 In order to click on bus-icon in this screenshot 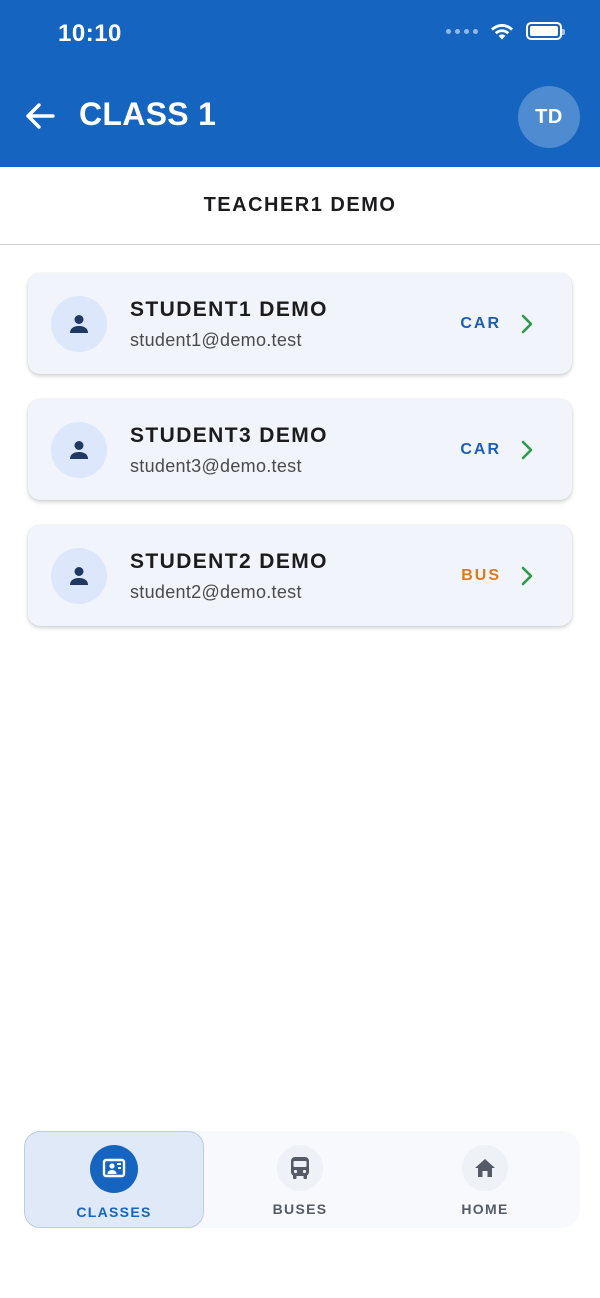, I will do `click(300, 1168)`.